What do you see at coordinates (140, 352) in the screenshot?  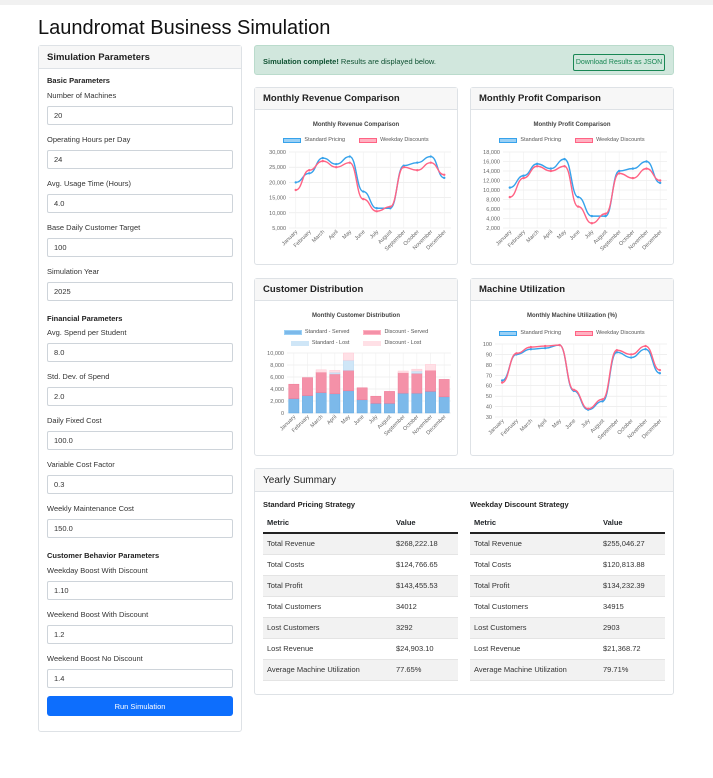 I see `avg-spend-input` at bounding box center [140, 352].